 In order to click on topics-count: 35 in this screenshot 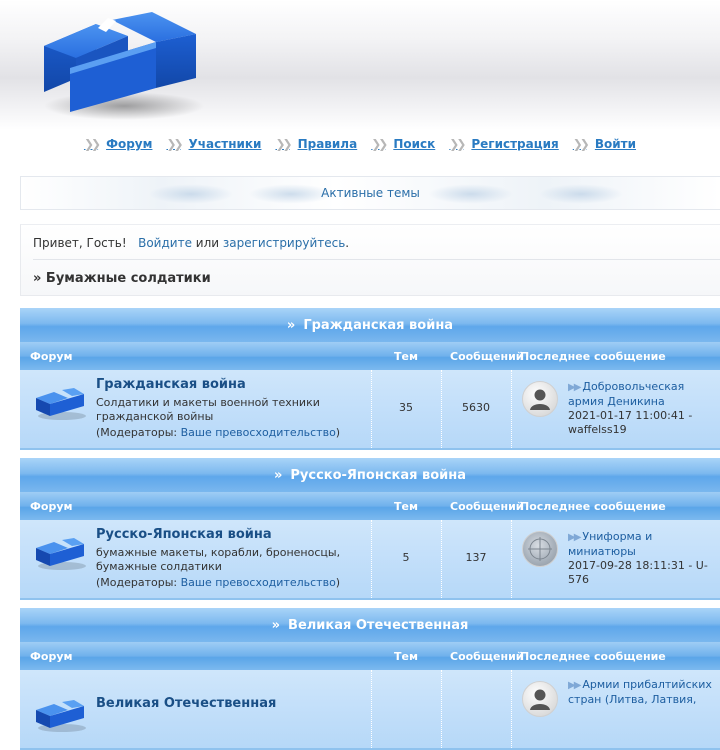, I will do `click(406, 407)`.